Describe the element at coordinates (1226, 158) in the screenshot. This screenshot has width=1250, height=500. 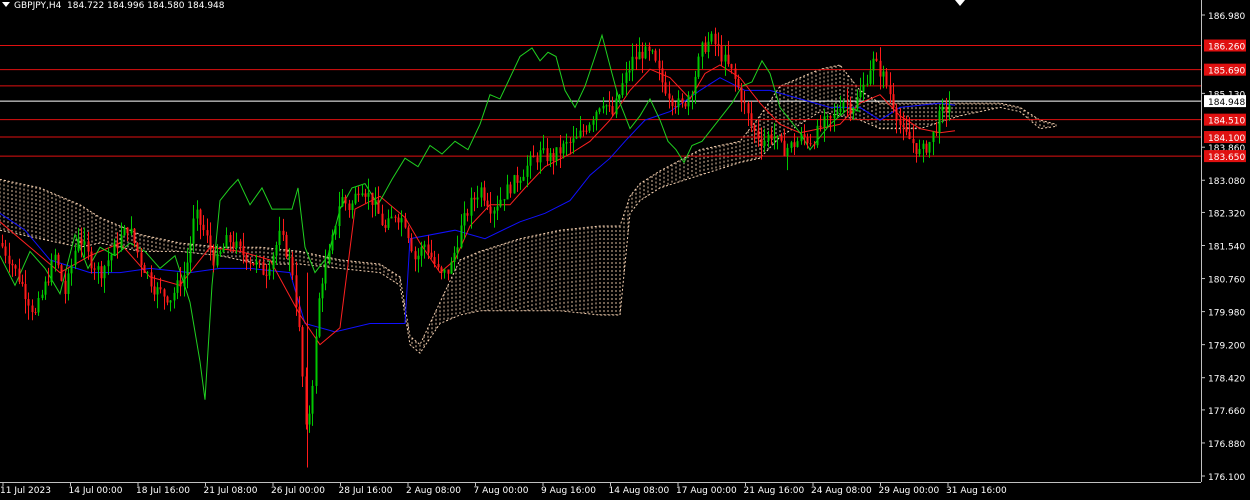
I see `level-price-label: 183.650` at that location.